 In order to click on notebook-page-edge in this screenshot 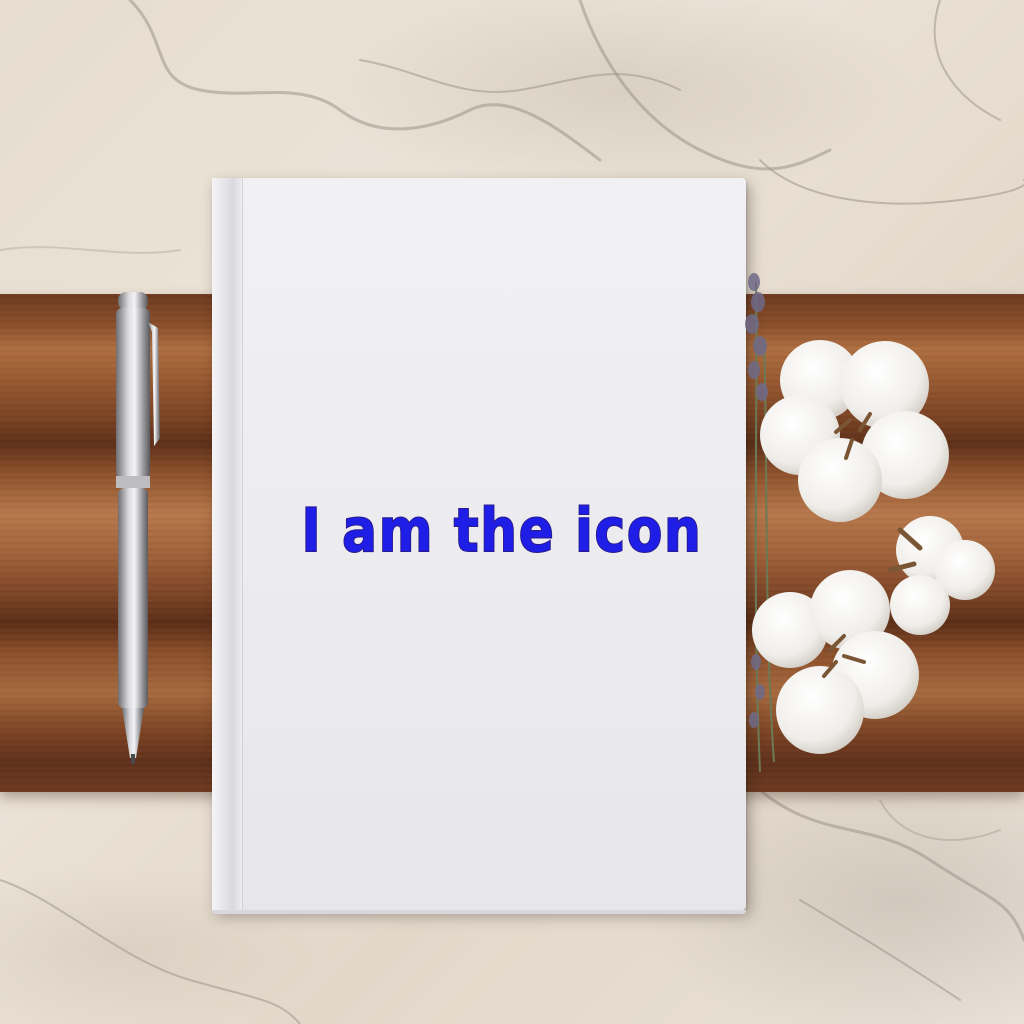, I will do `click(479, 912)`.